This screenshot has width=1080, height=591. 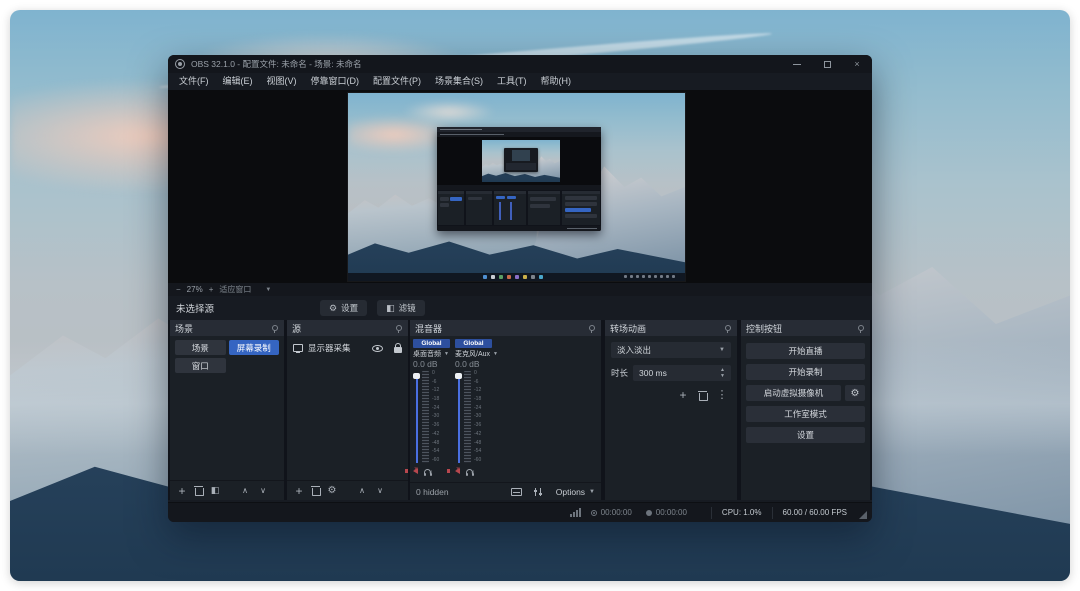 I want to click on minimize-icon, so click(x=797, y=64).